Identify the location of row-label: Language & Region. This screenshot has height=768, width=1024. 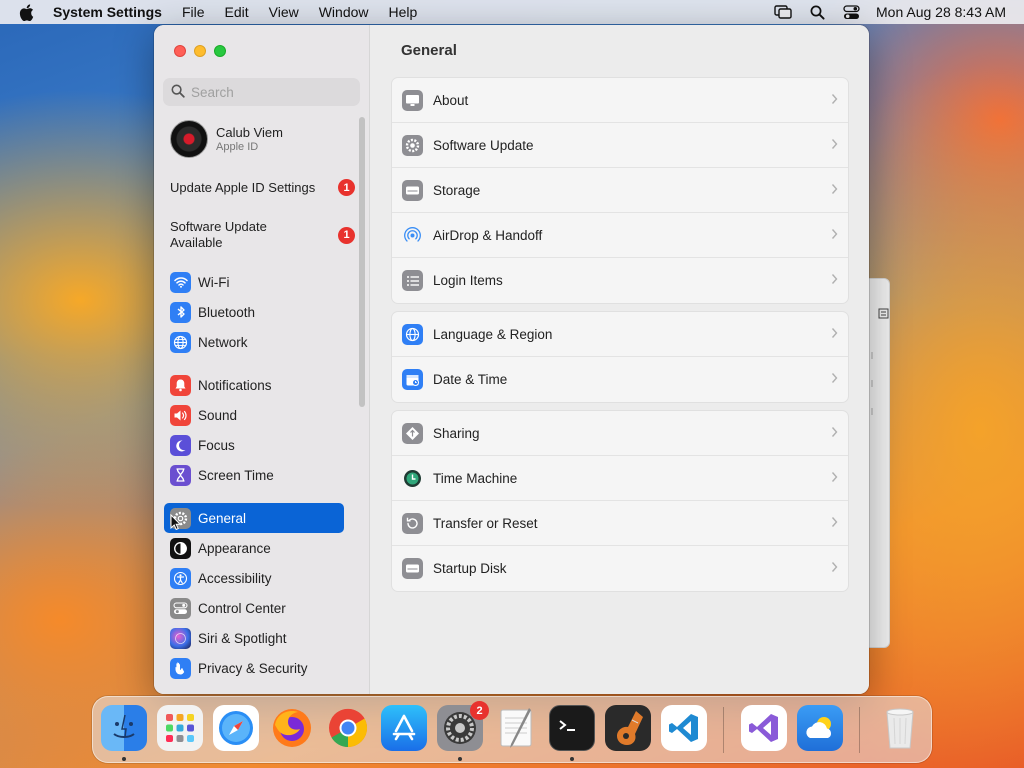
(493, 334).